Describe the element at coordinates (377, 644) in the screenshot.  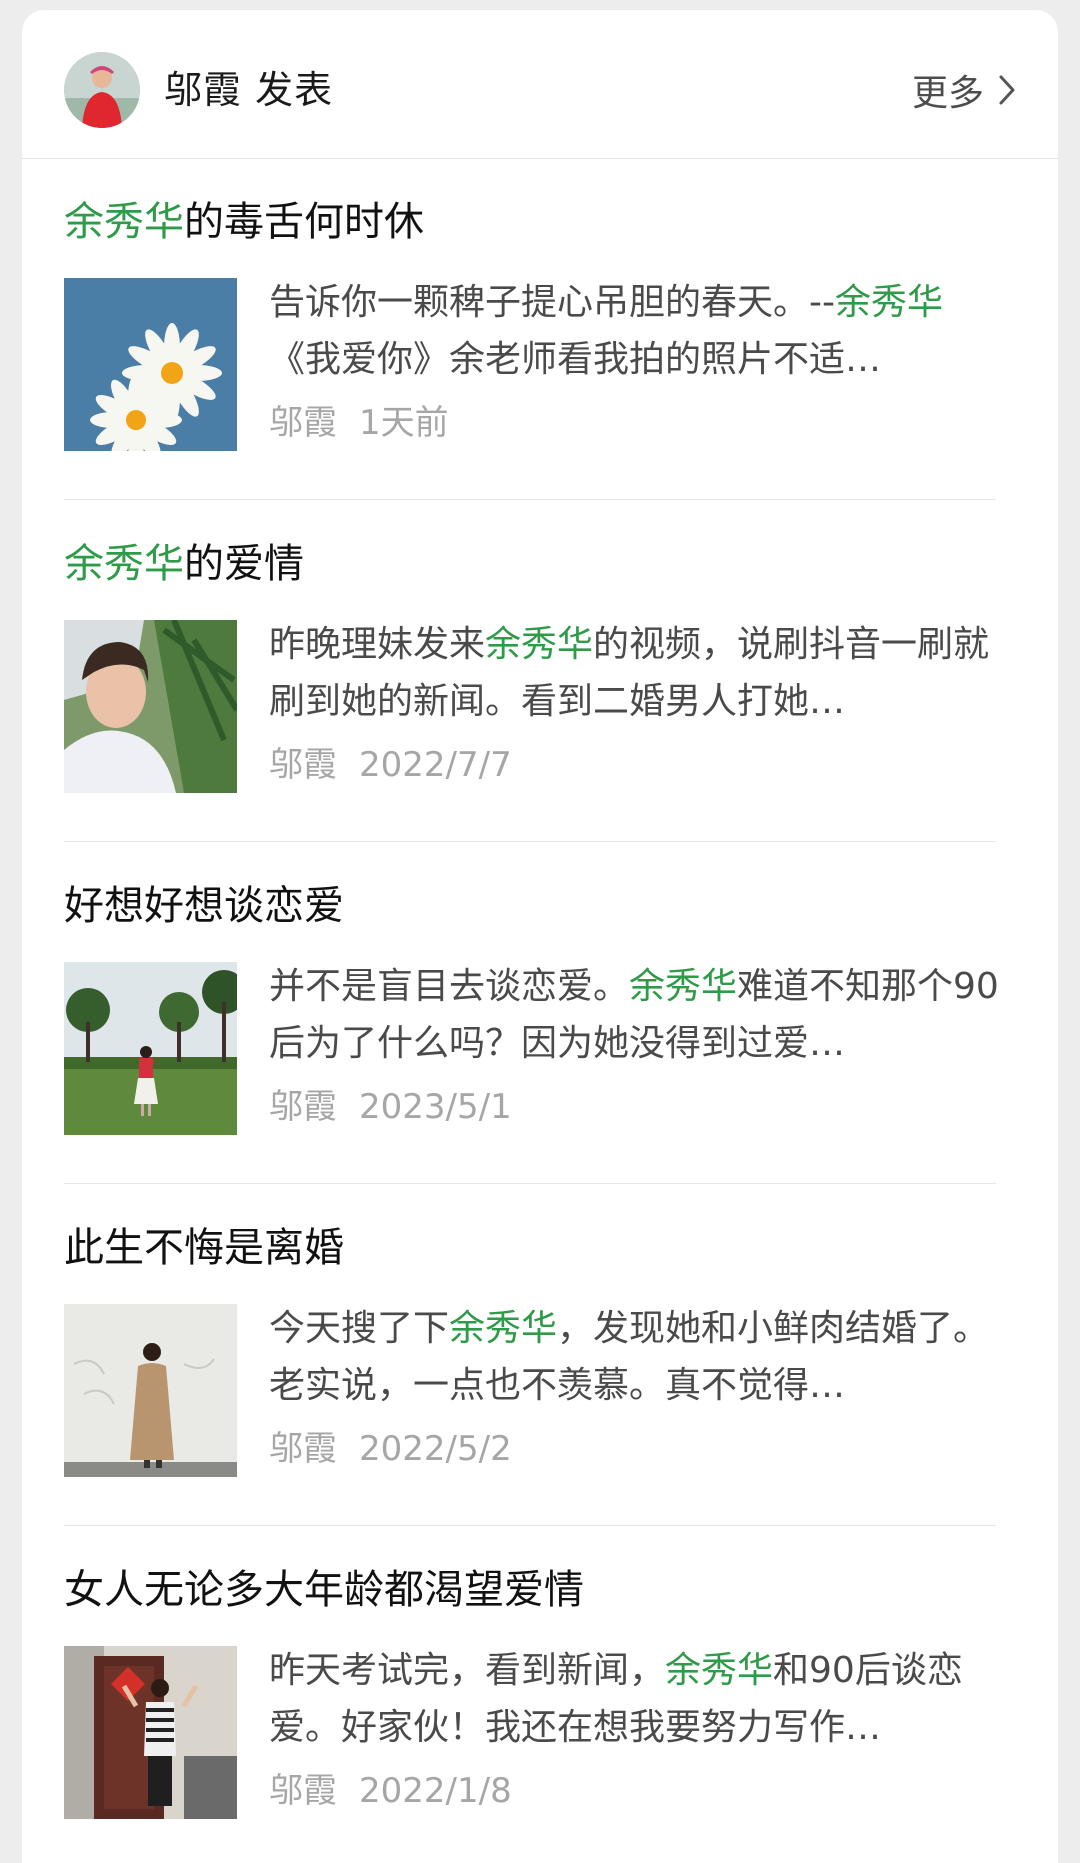
I see `excerpt-text: 昨晚理妹发来` at that location.